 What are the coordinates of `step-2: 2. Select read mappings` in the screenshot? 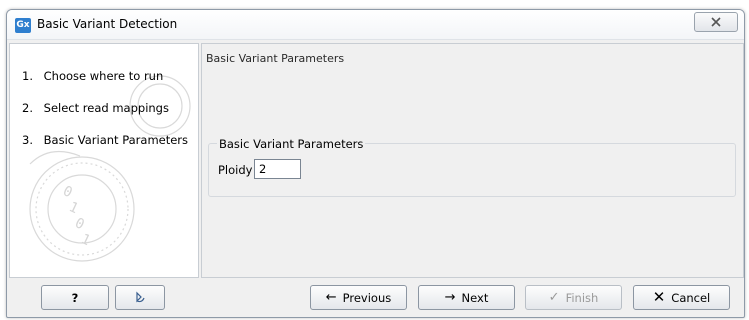 It's located at (95, 108).